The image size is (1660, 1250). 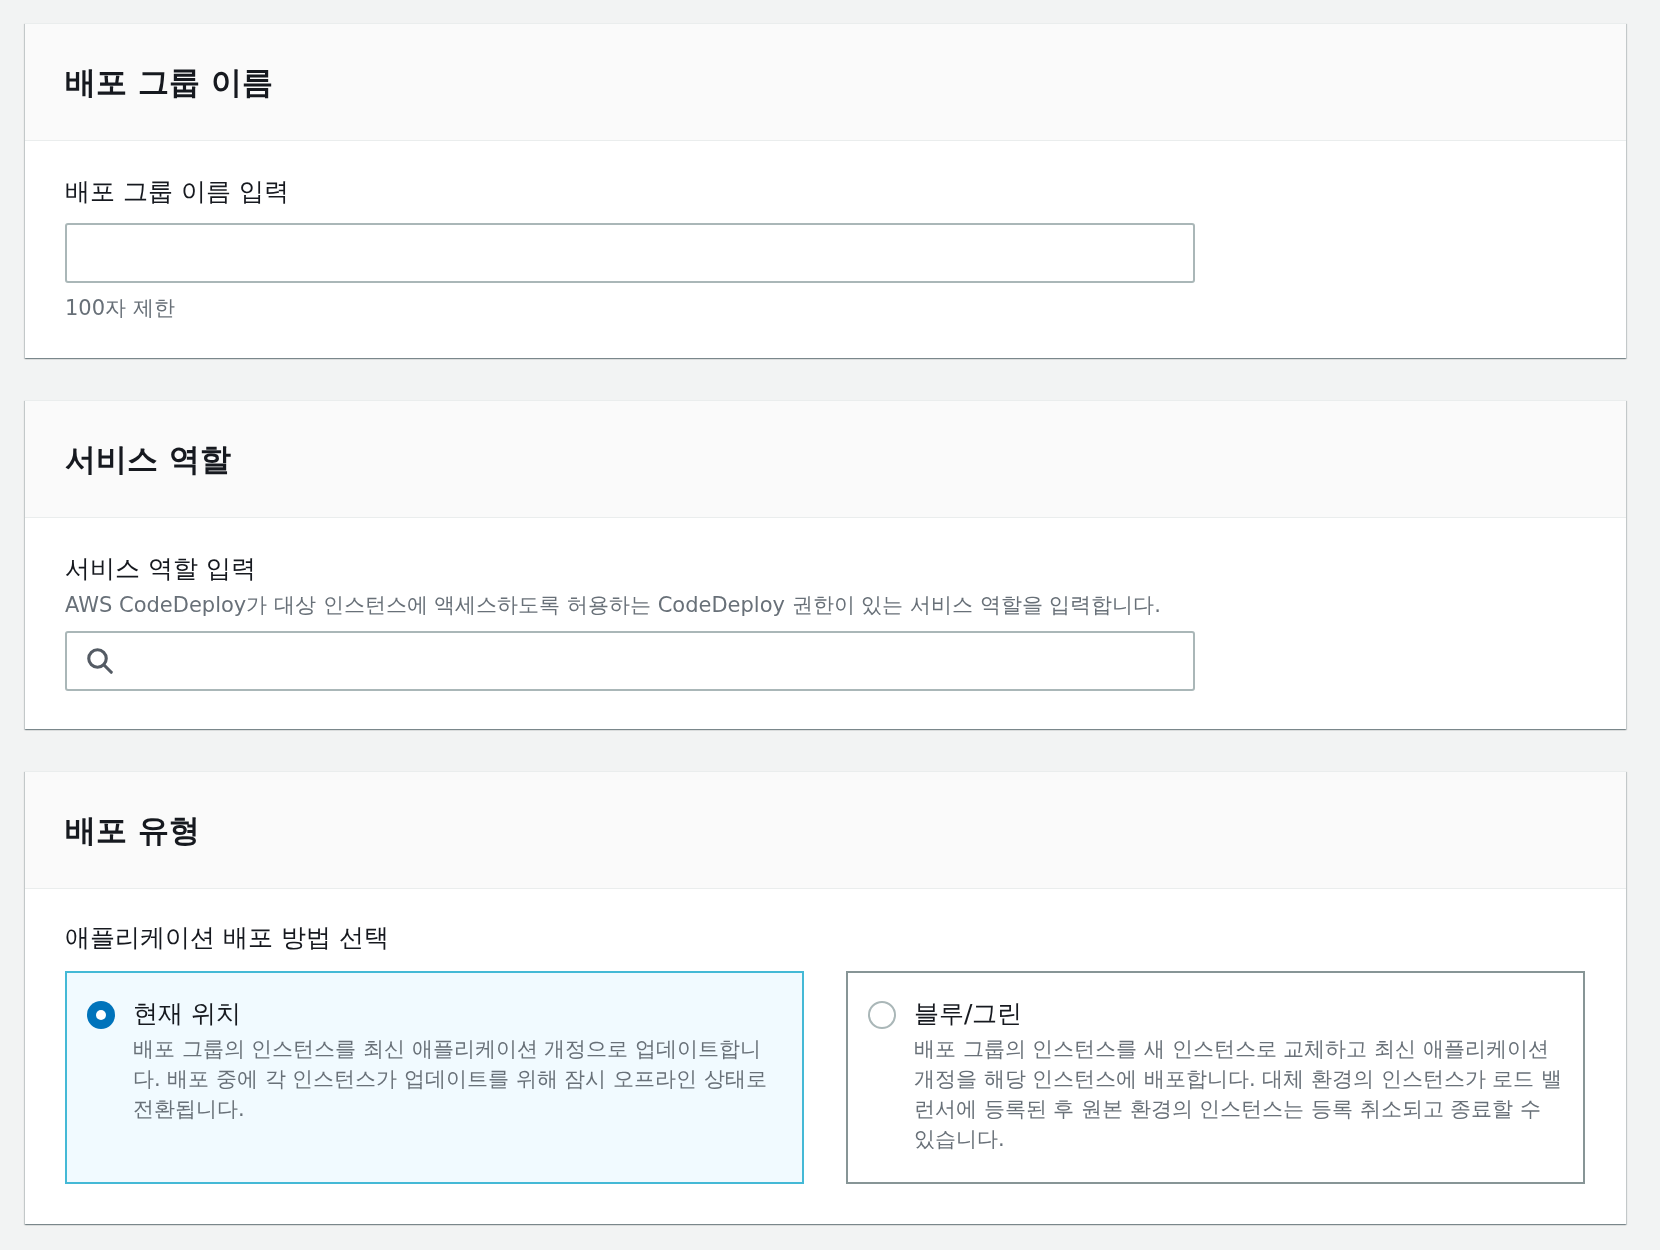 What do you see at coordinates (132, 830) in the screenshot?
I see `section-title: 배포 유형` at bounding box center [132, 830].